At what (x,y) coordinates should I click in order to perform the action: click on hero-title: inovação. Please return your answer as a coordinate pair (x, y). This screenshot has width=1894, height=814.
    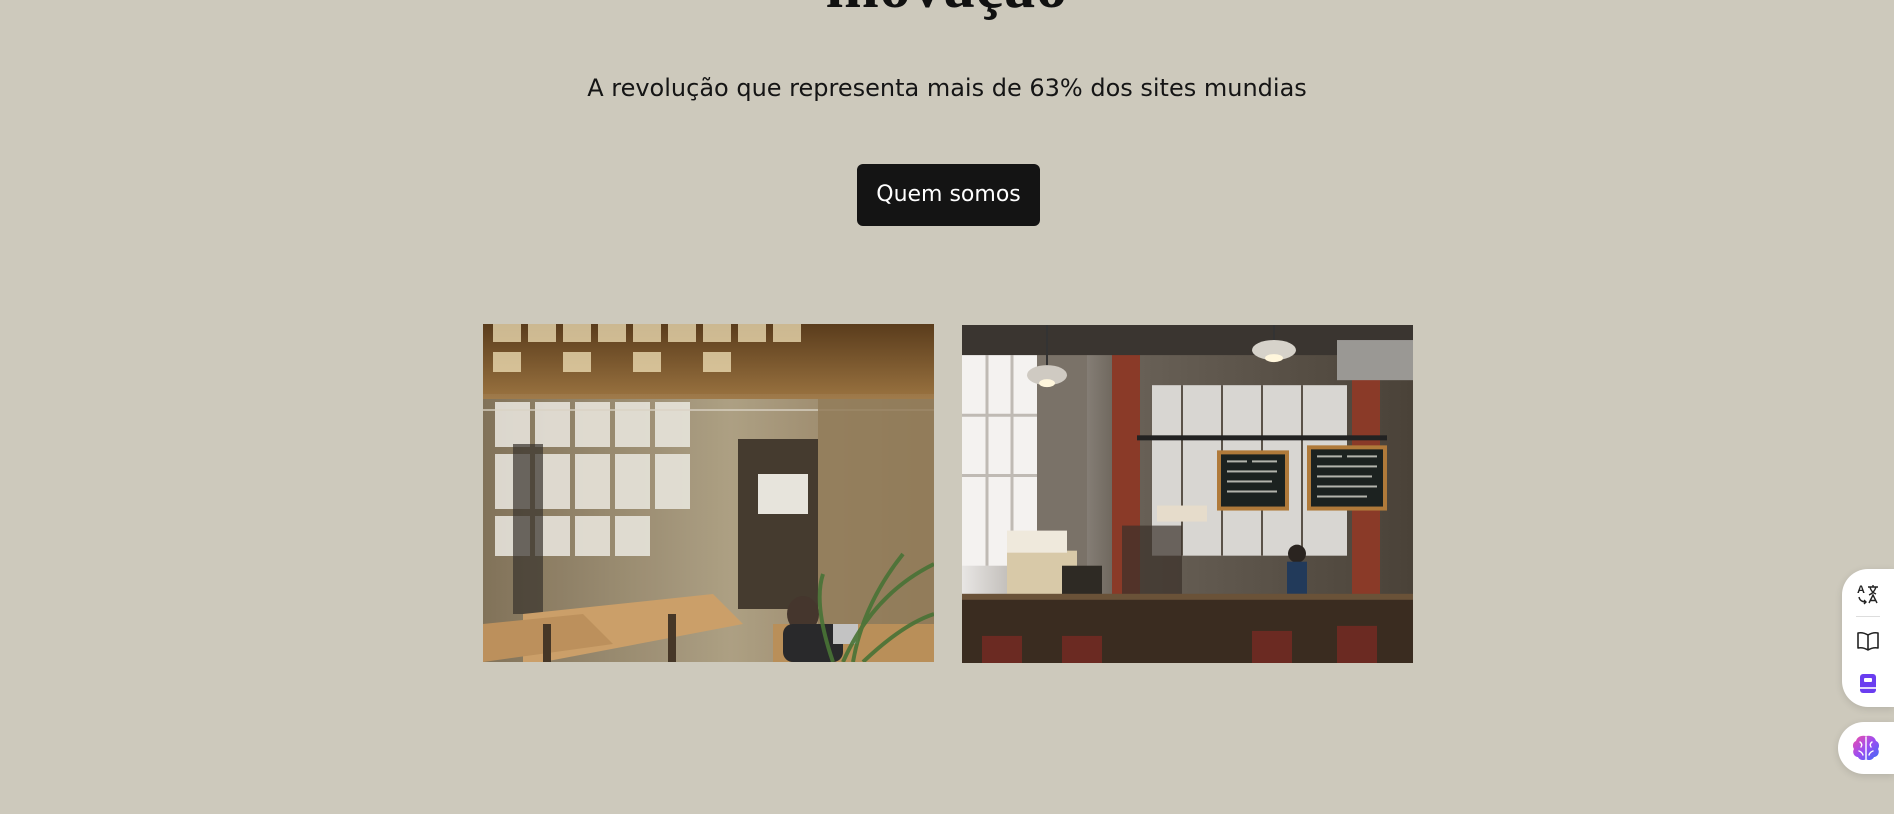
    Looking at the image, I should click on (947, 9).